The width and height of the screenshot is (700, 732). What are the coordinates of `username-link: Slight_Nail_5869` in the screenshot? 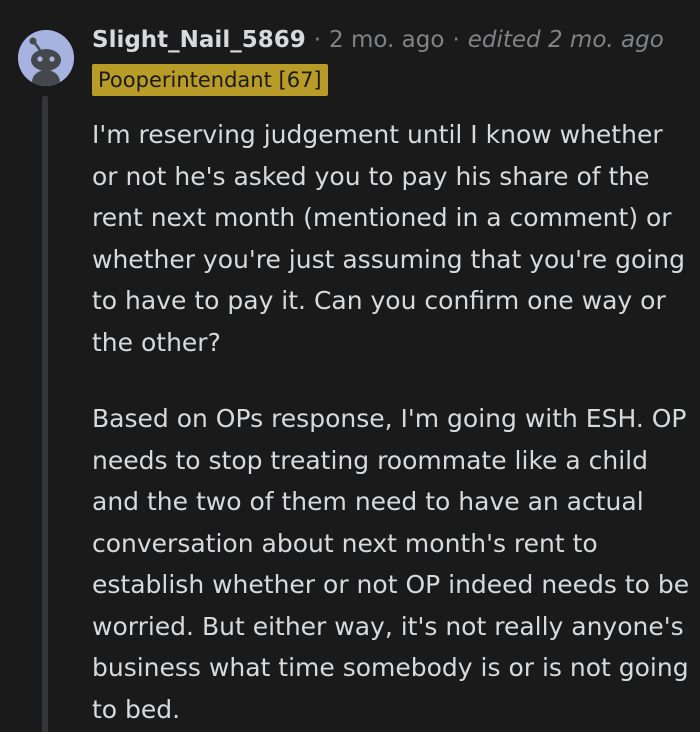 It's located at (199, 40).